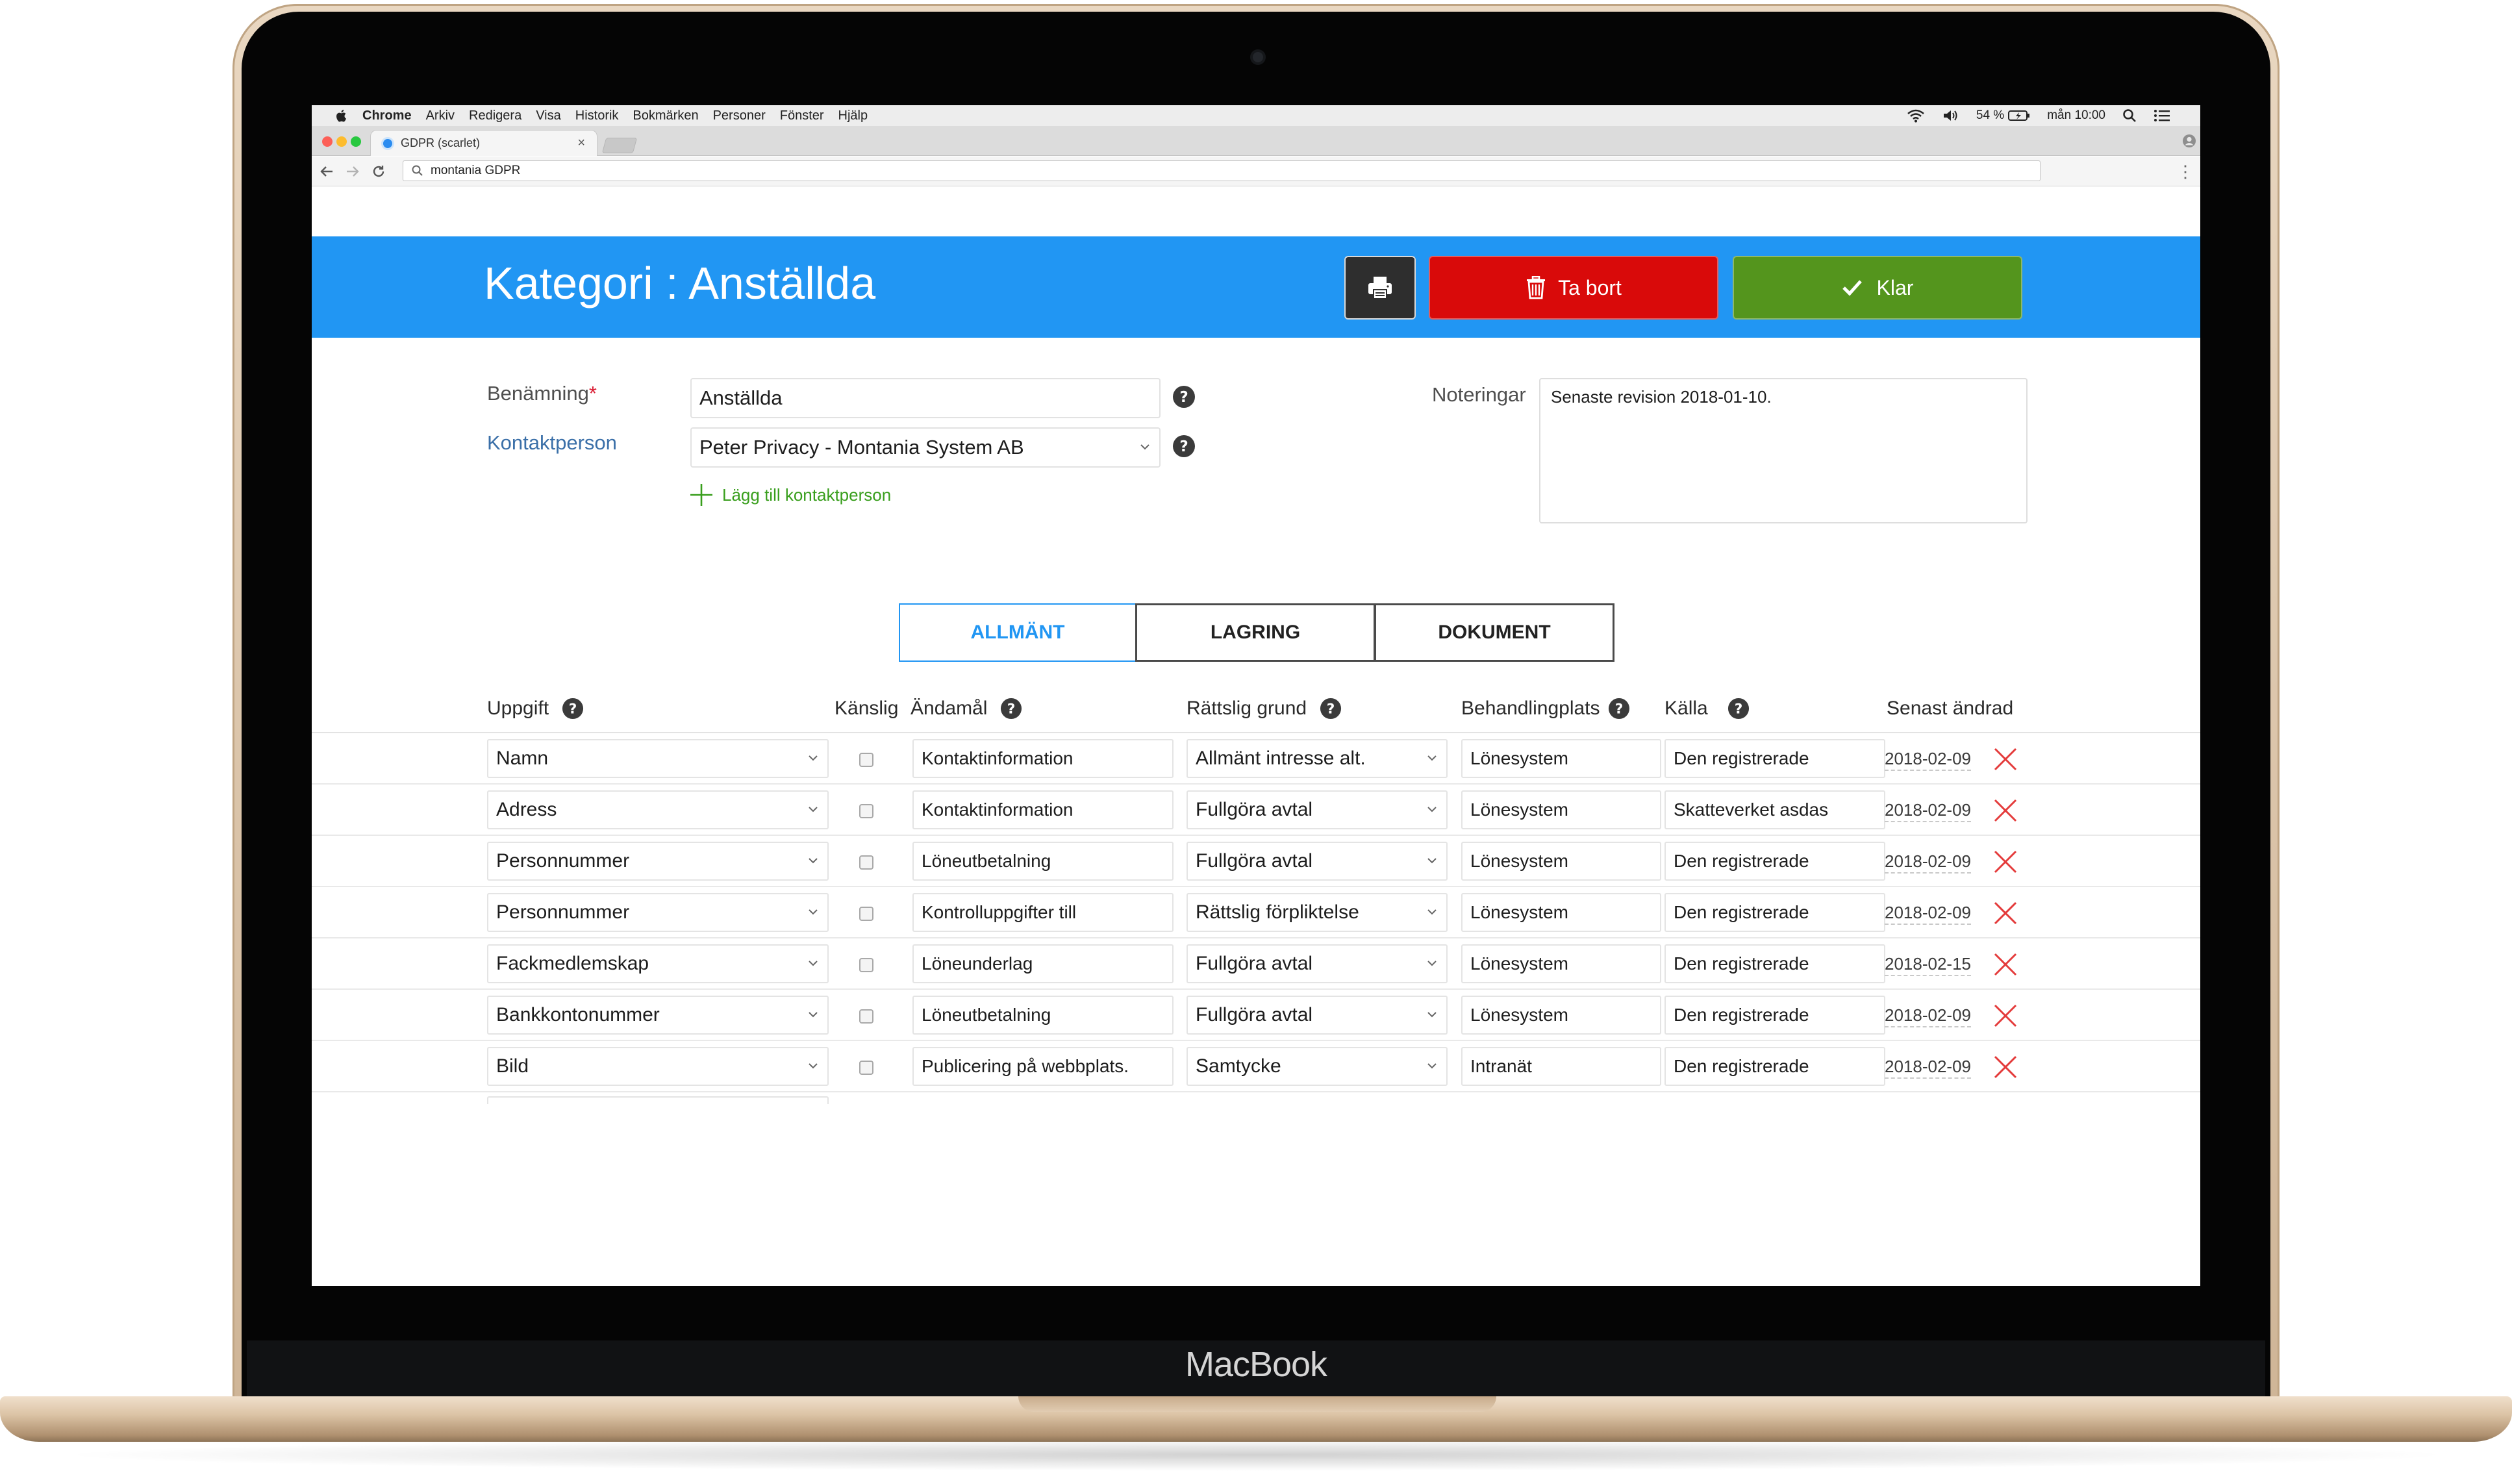 The height and width of the screenshot is (1484, 2512). Describe the element at coordinates (495, 116) in the screenshot. I see `menu-redigera: Redigera` at that location.